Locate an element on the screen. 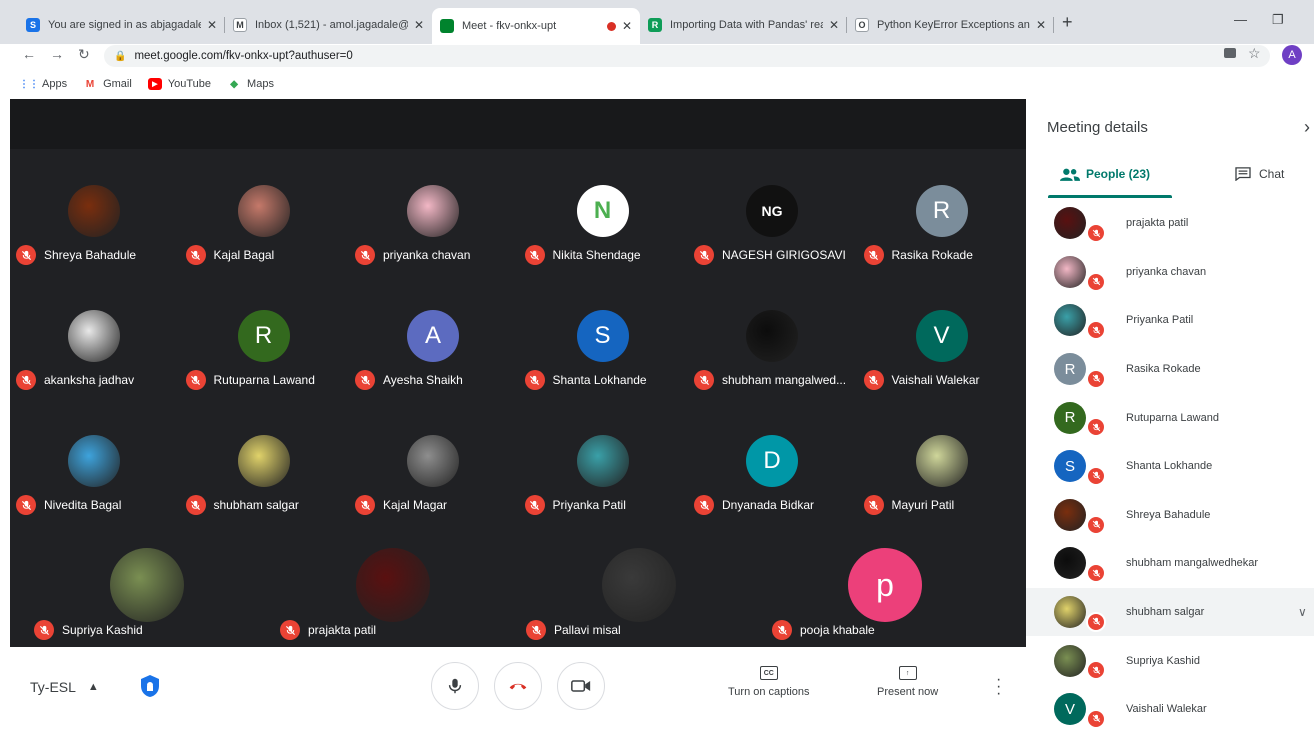  participant-list-name: Supriya Kashid is located at coordinates (1163, 660).